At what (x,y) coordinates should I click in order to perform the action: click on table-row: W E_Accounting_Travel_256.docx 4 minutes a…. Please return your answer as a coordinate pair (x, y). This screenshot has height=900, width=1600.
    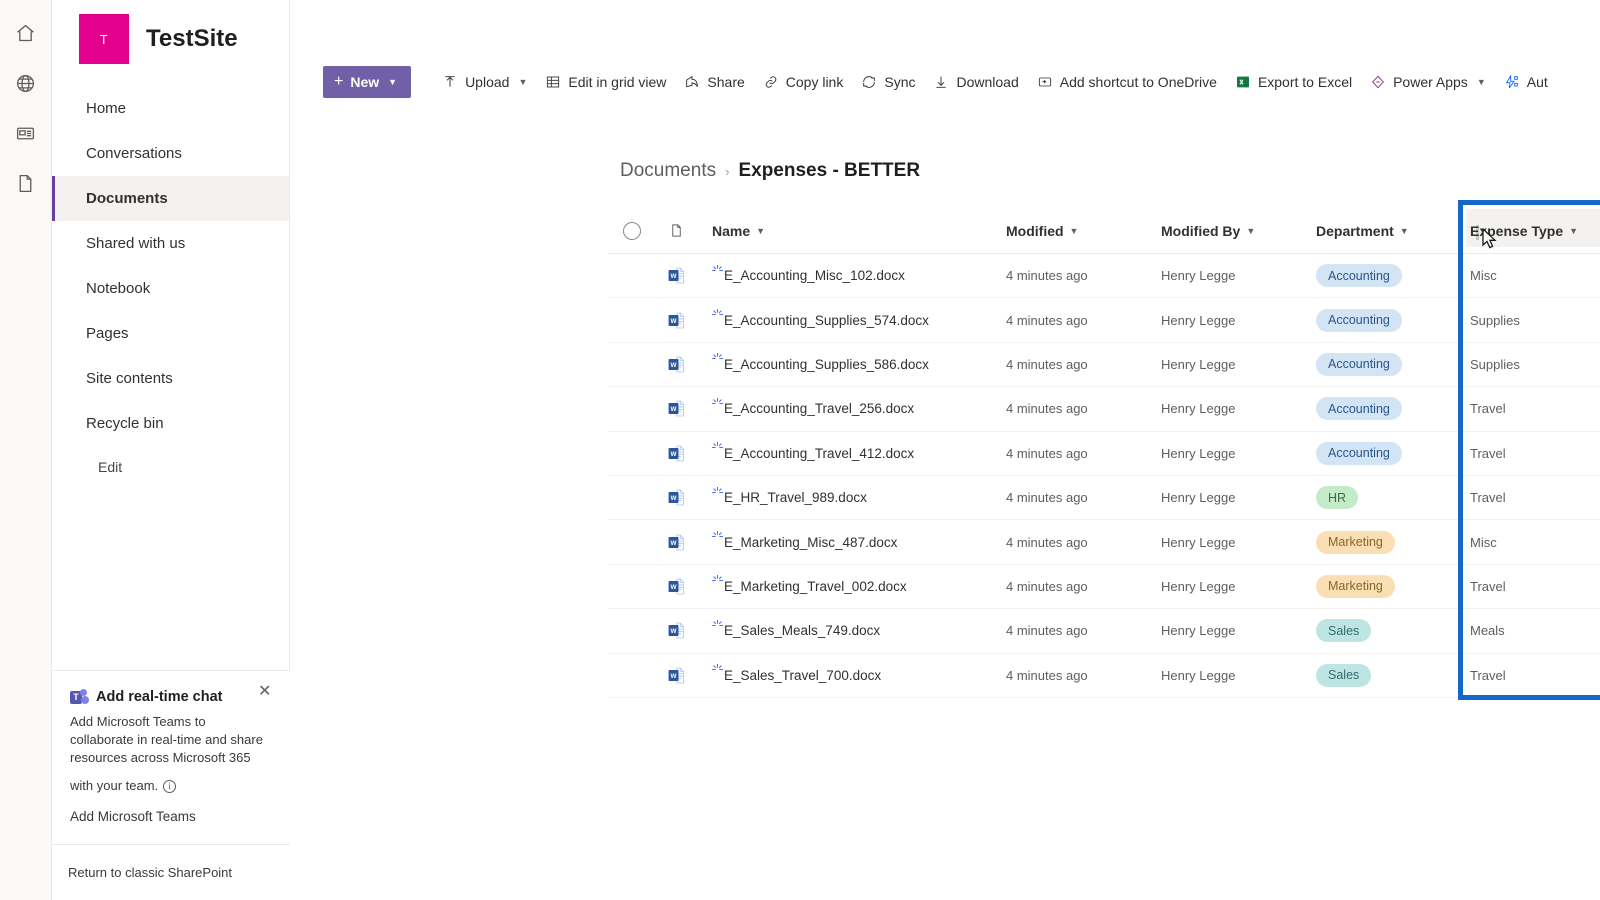
    Looking at the image, I should click on (1104, 409).